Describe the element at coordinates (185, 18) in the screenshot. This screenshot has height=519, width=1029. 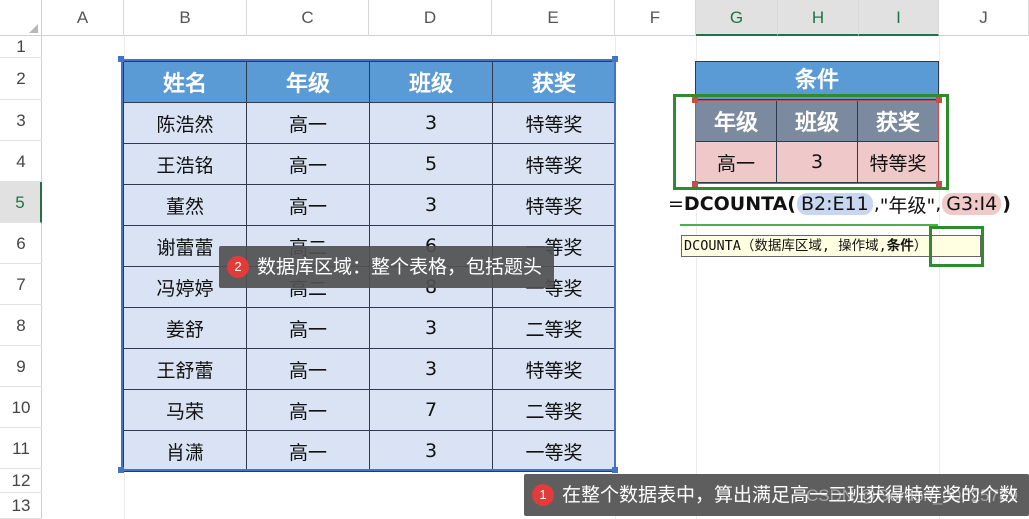
I see `column-header-b: B` at that location.